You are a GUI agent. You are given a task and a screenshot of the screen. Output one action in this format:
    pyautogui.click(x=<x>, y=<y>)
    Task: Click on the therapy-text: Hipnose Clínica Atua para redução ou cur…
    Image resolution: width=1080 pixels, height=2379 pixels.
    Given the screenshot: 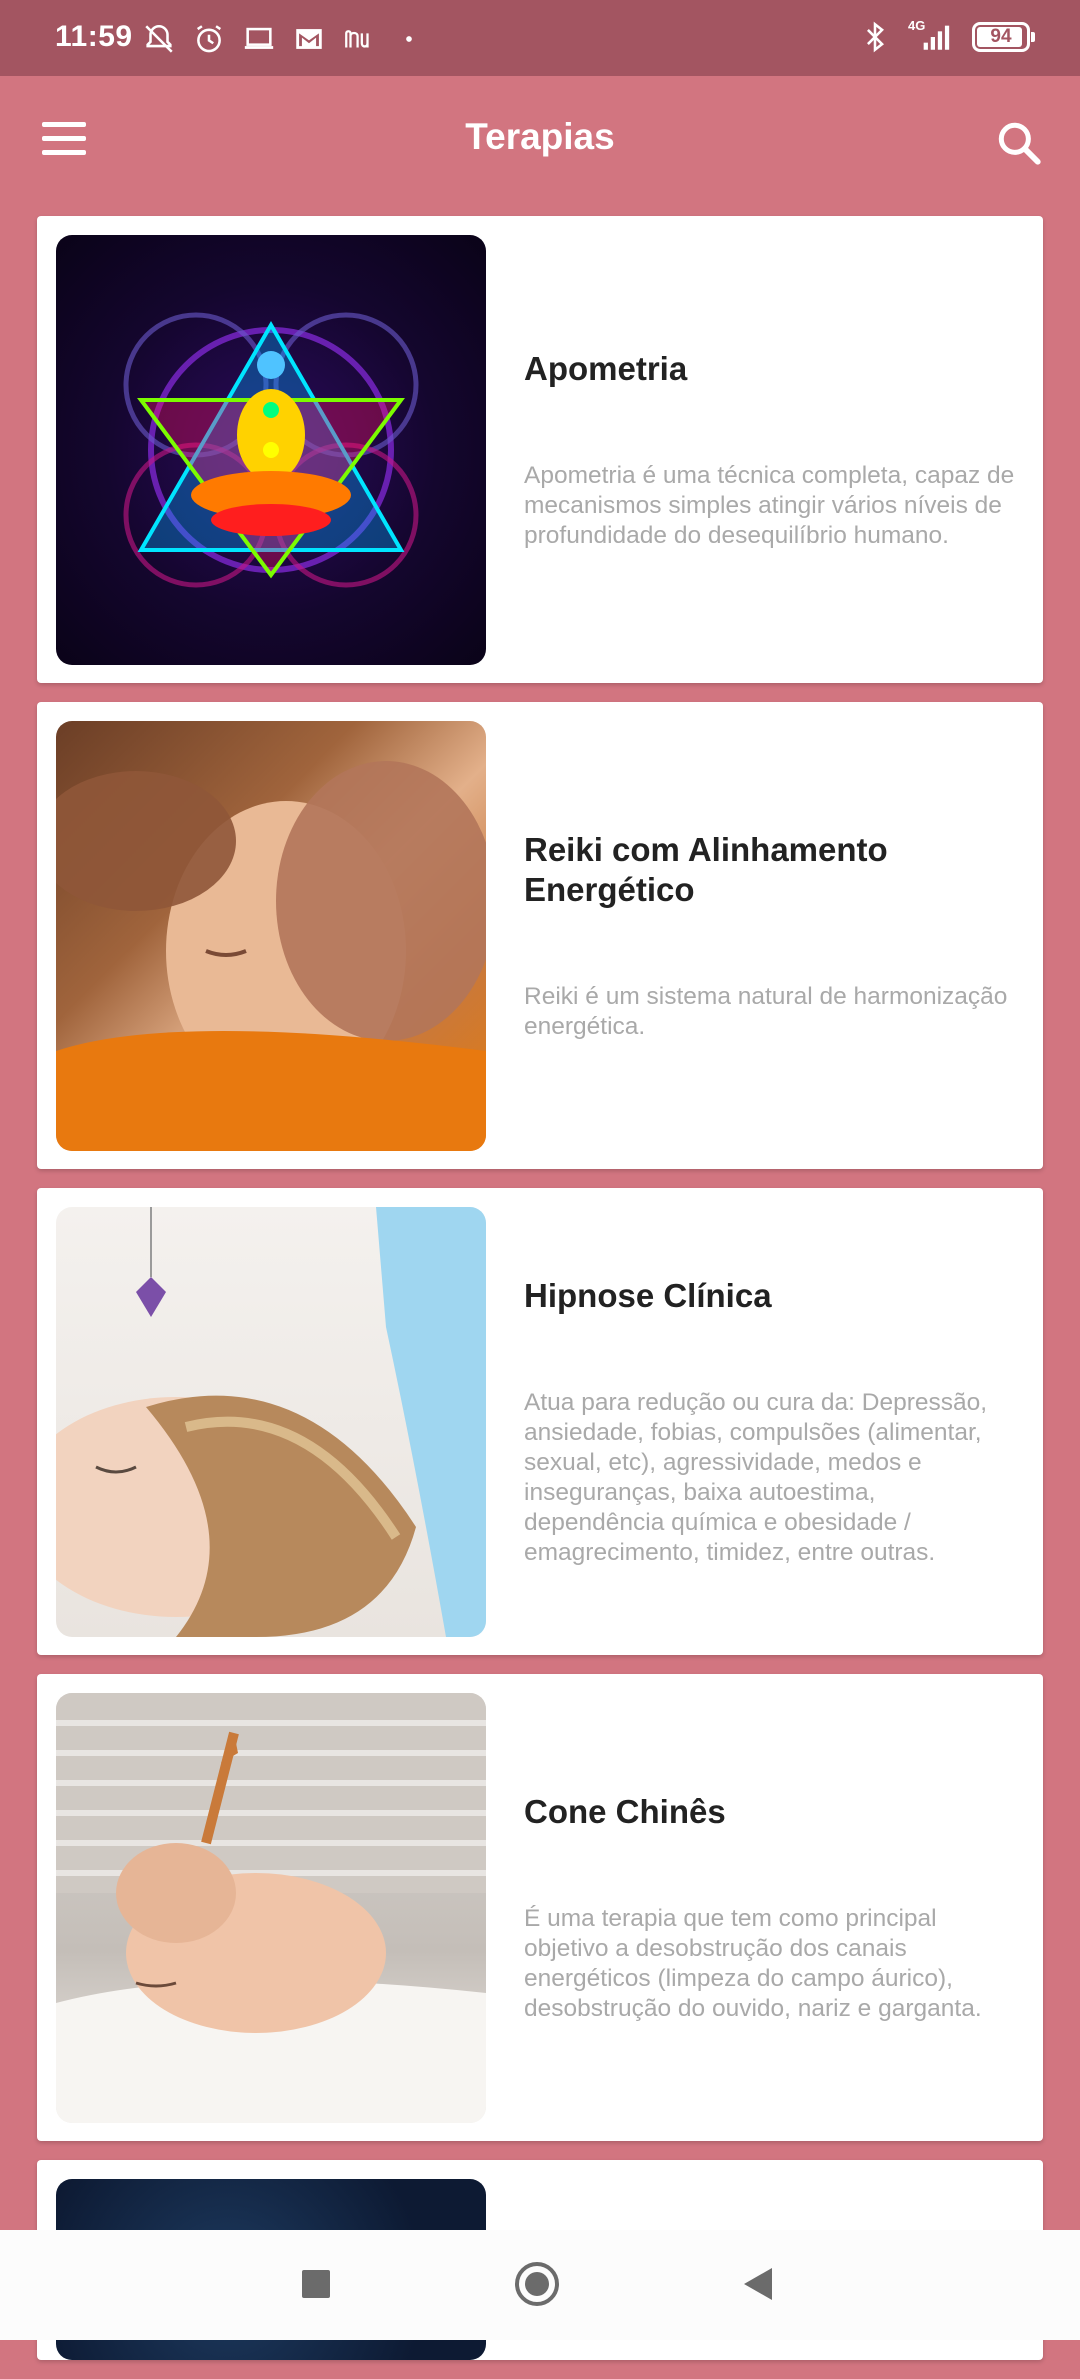 What is the action you would take?
    pyautogui.click(x=772, y=1421)
    